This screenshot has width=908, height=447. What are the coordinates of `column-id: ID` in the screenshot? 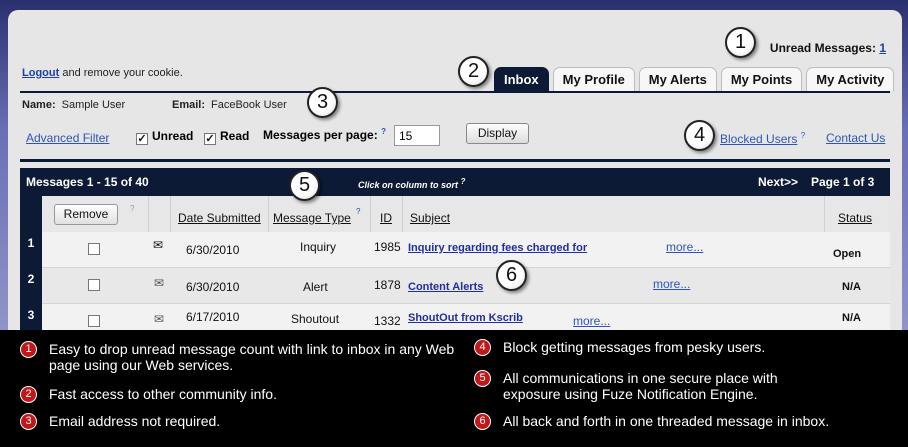 It's located at (386, 218).